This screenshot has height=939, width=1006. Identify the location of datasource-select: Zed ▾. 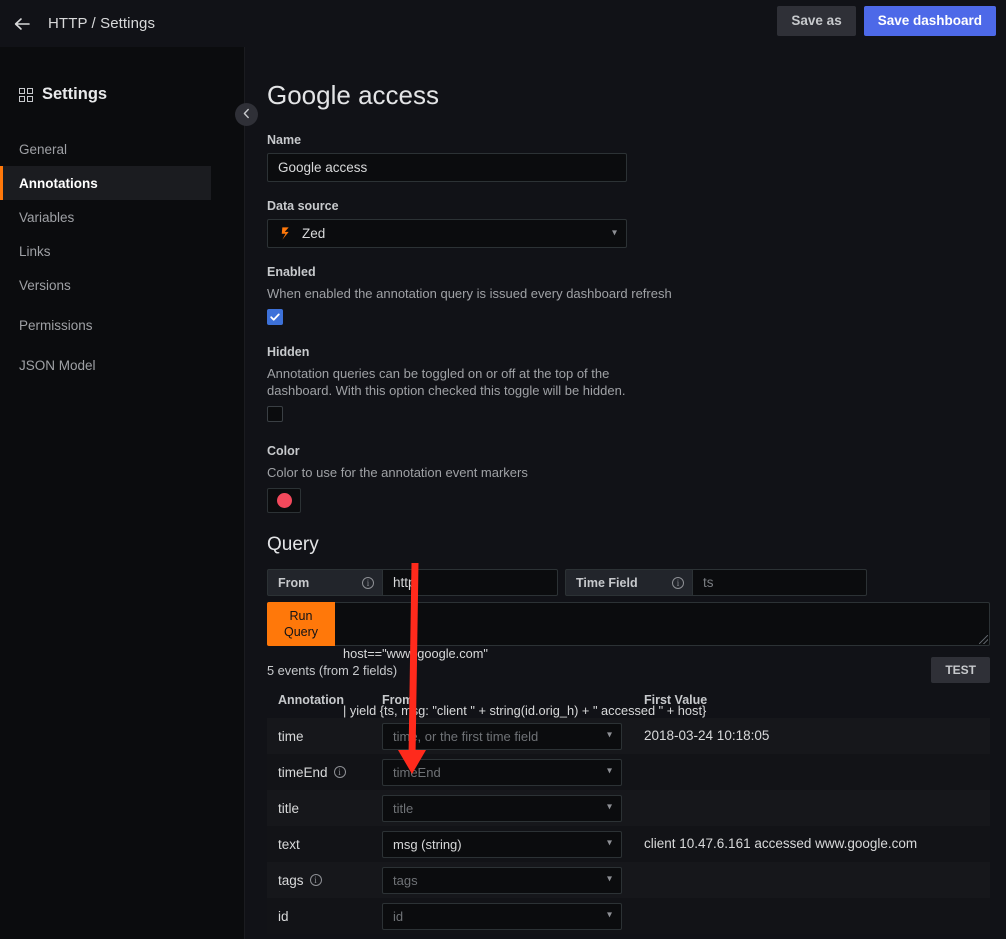
(447, 233).